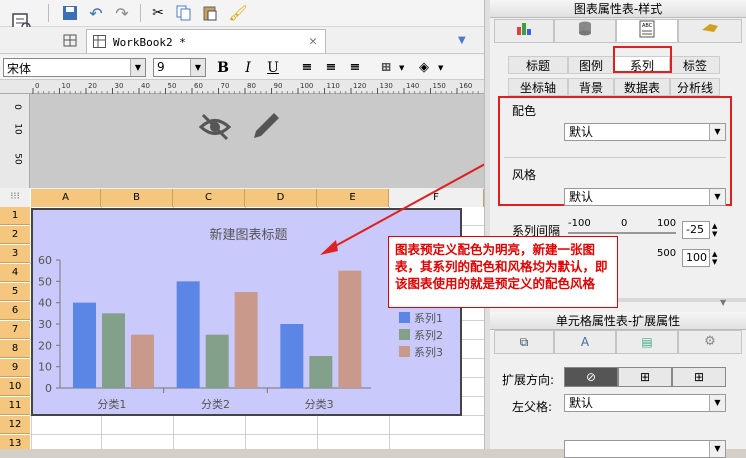 Image resolution: width=746 pixels, height=458 pixels. Describe the element at coordinates (92, 86) in the screenshot. I see `ruler-label: 20` at that location.